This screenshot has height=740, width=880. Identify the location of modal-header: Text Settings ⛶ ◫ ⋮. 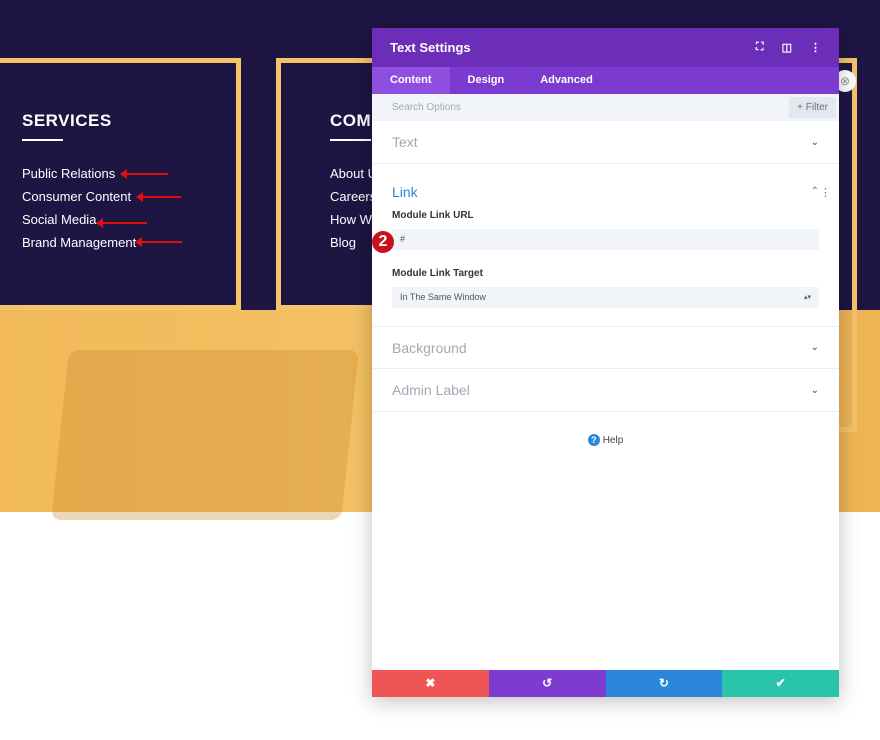
(605, 47).